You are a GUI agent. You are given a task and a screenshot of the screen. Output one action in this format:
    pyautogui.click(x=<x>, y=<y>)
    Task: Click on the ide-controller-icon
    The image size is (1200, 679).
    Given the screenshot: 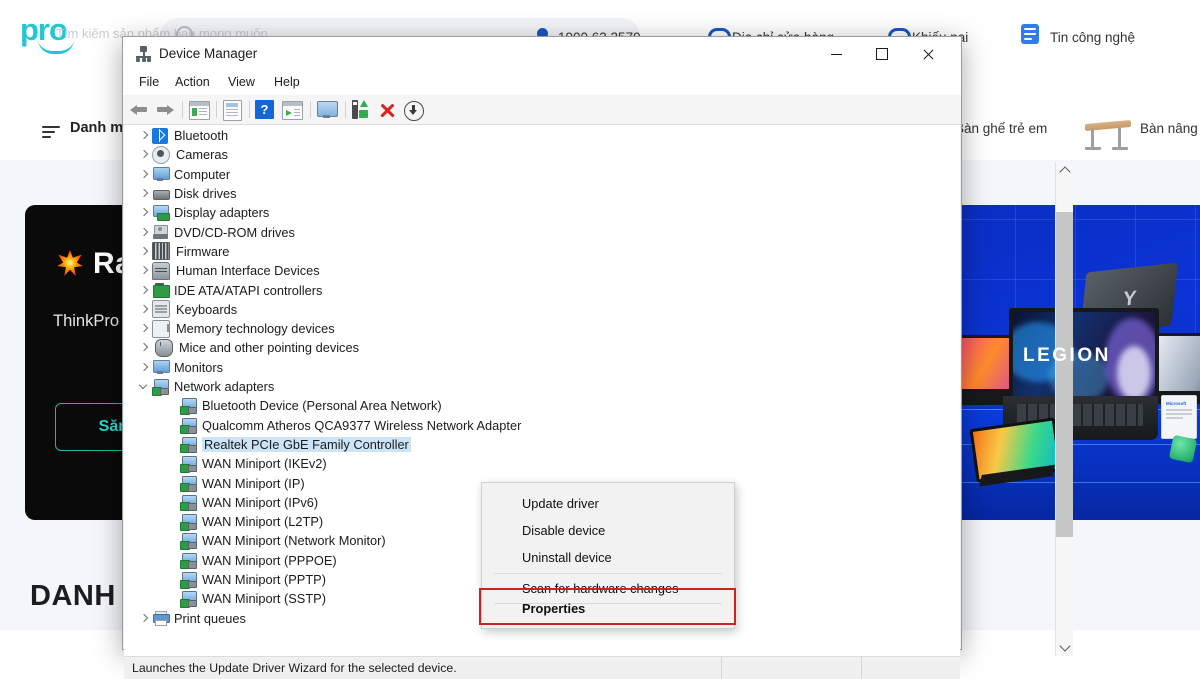 What is the action you would take?
    pyautogui.click(x=161, y=290)
    